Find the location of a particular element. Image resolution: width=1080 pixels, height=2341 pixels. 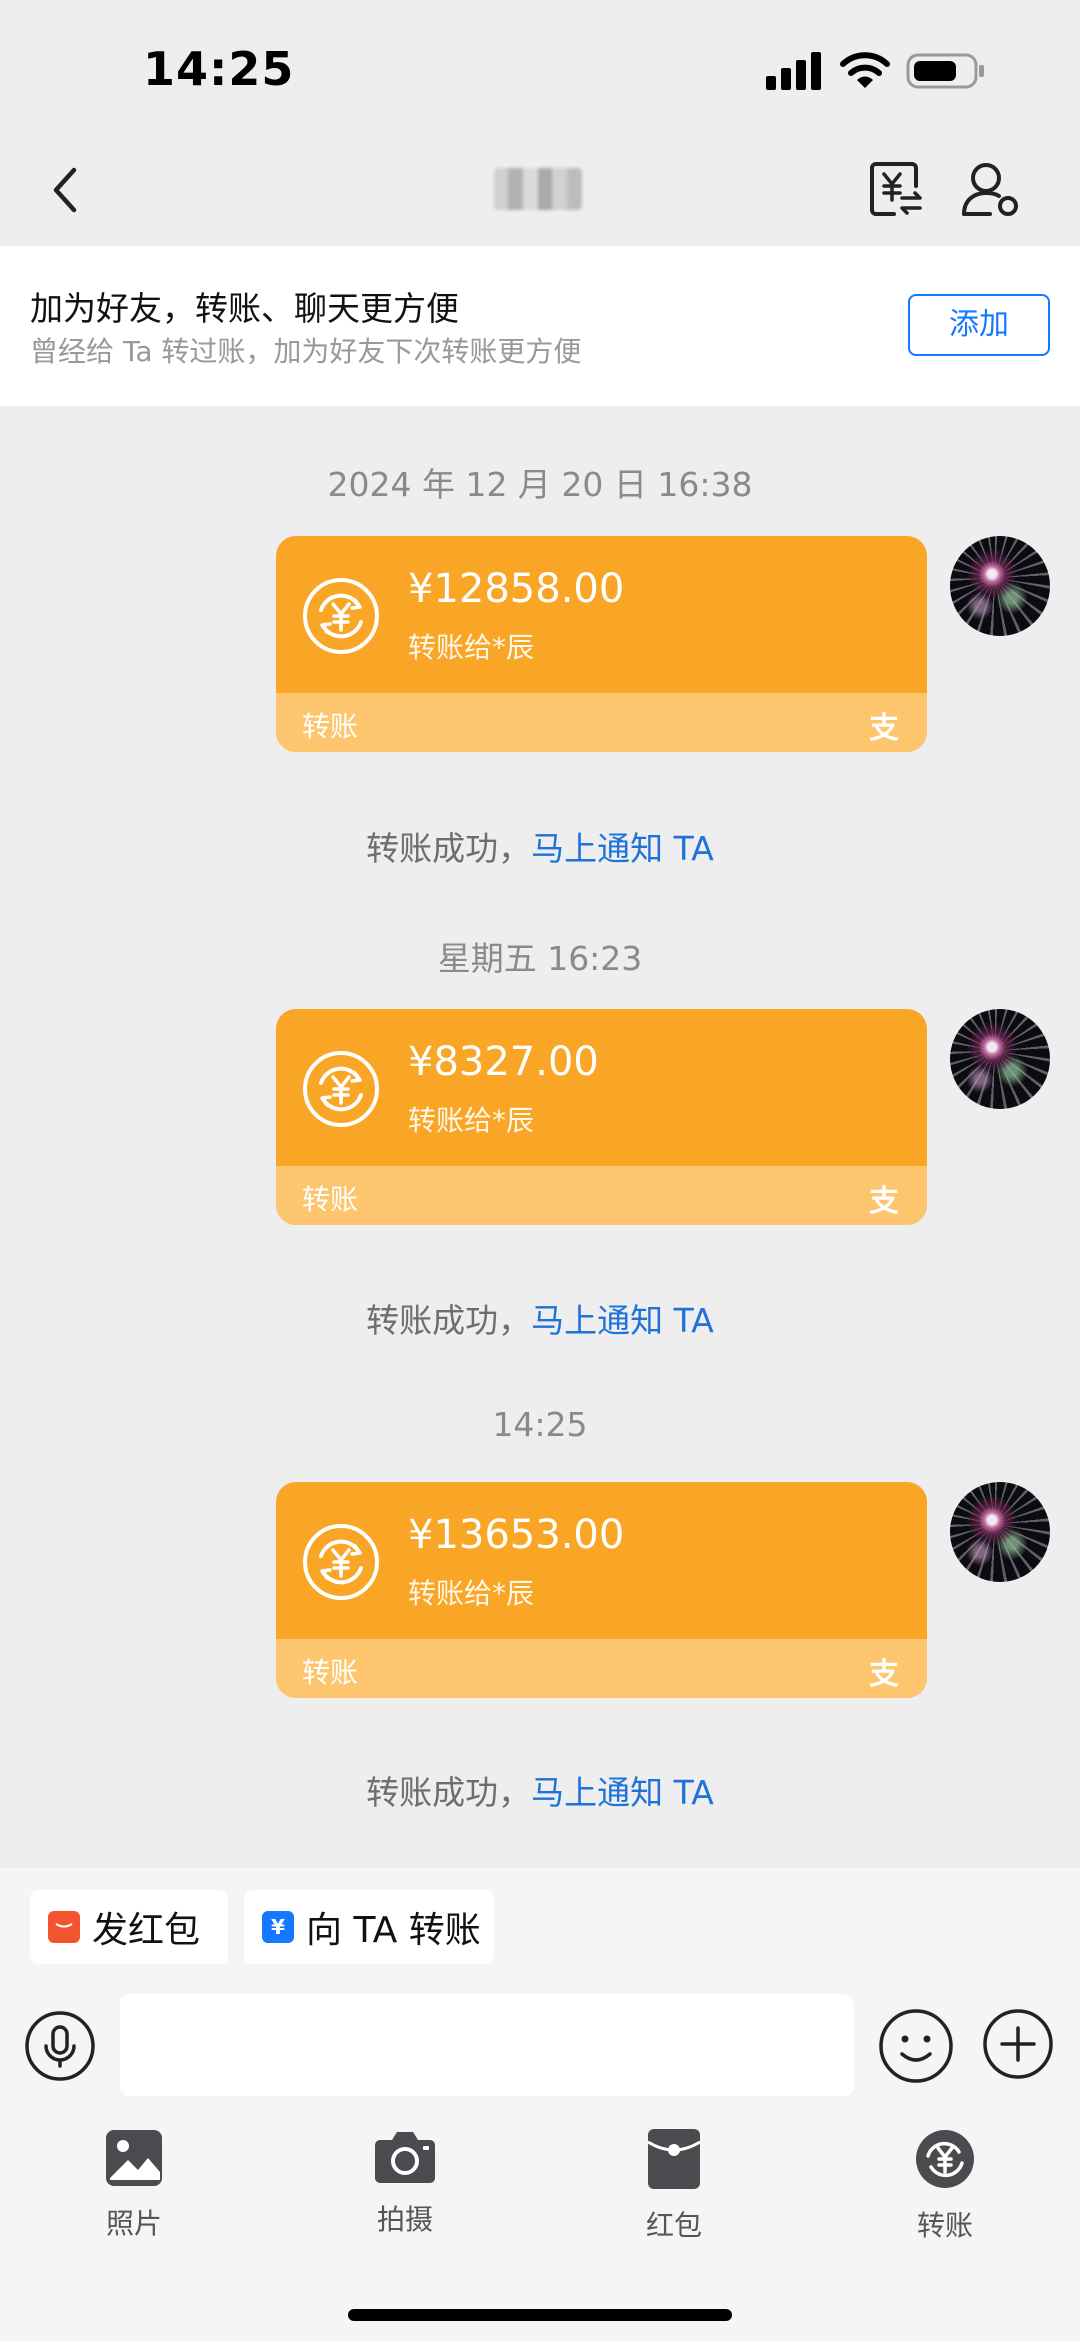

transfer-to-ta-chip: ¥ 向 TA 转账 is located at coordinates (369, 1927).